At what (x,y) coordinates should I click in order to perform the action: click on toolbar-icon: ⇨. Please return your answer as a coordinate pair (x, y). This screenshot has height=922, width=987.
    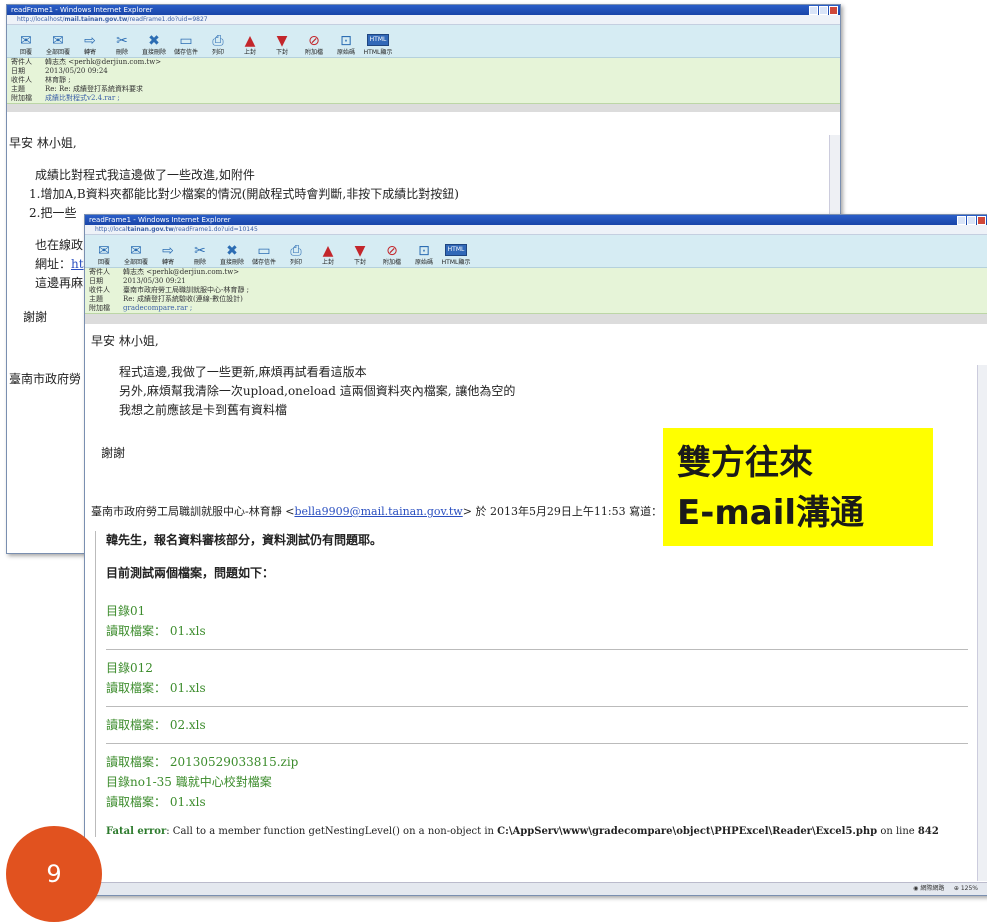
    Looking at the image, I should click on (90, 41).